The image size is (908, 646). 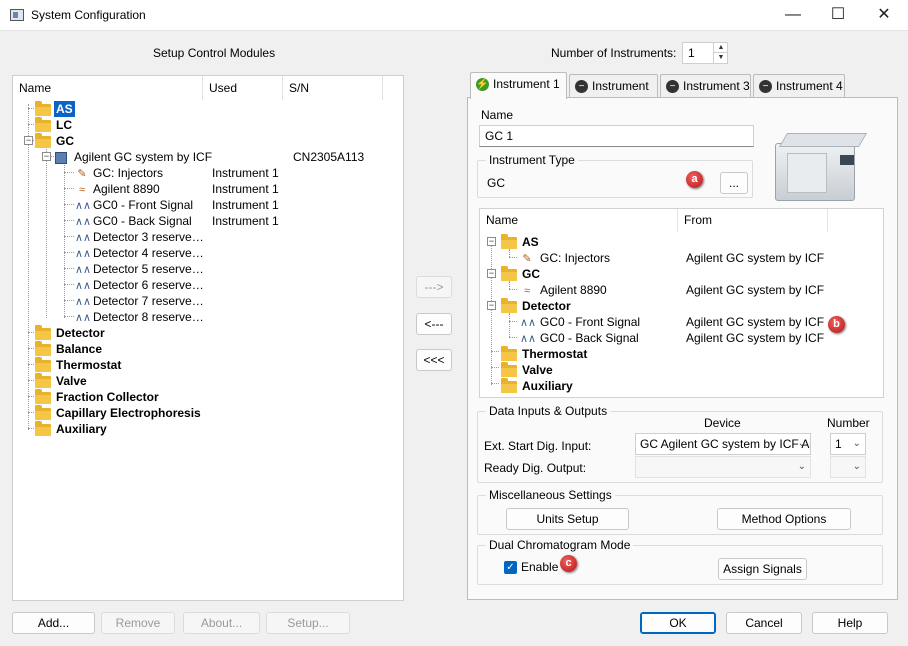 I want to click on instrument-count-spinner: 1 ▲ ▼, so click(x=705, y=53).